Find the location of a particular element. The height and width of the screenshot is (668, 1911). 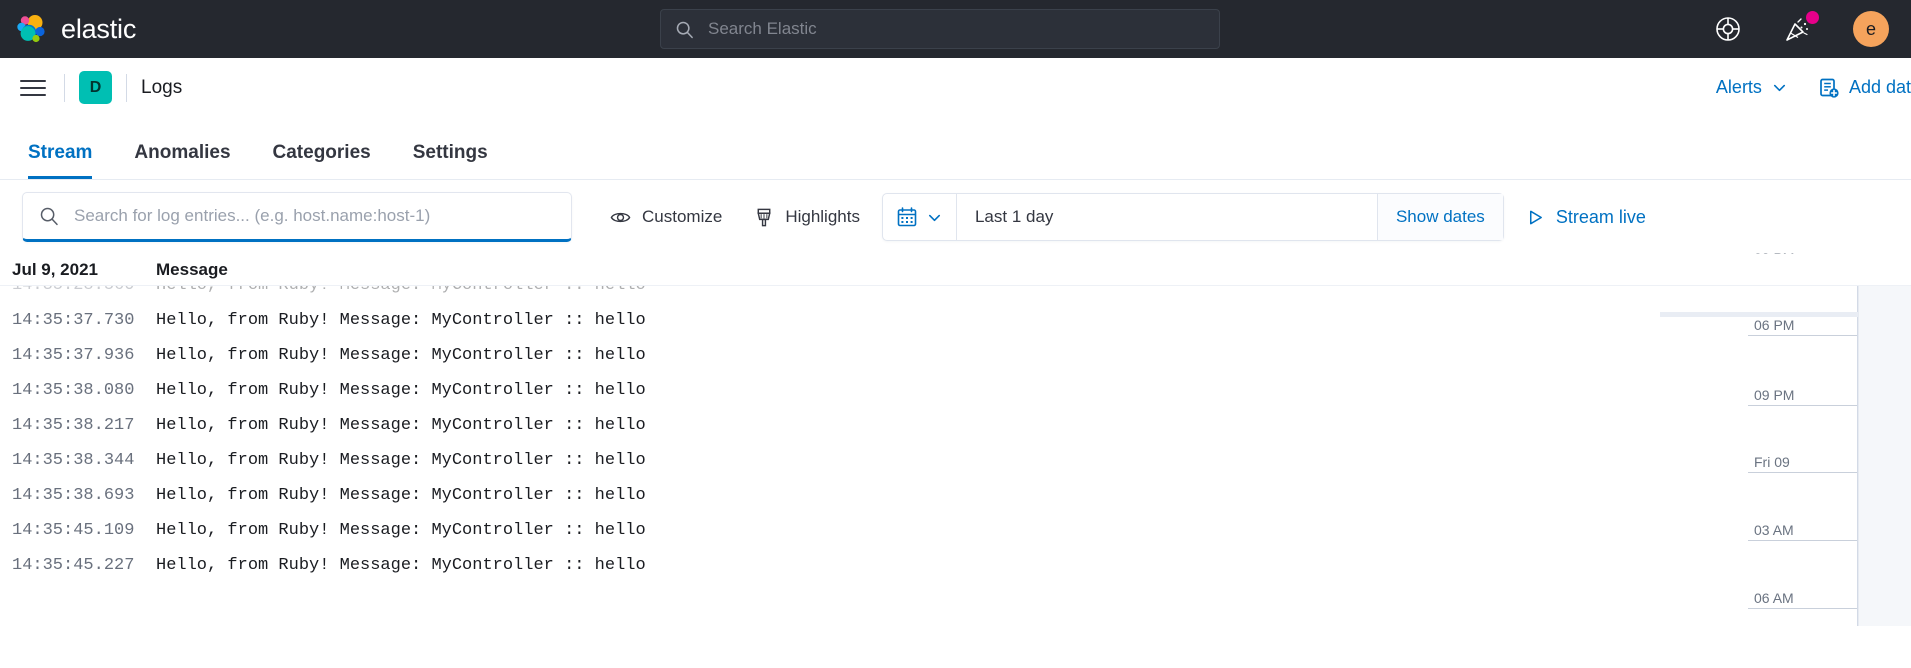

brand-name: elastic is located at coordinates (99, 28).